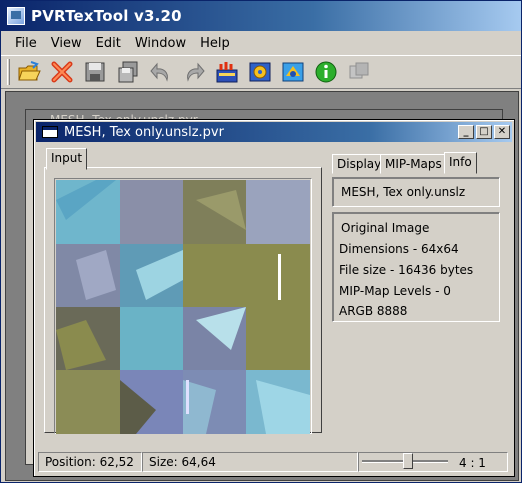 Image resolution: width=522 pixels, height=483 pixels. I want to click on save-button, so click(95, 72).